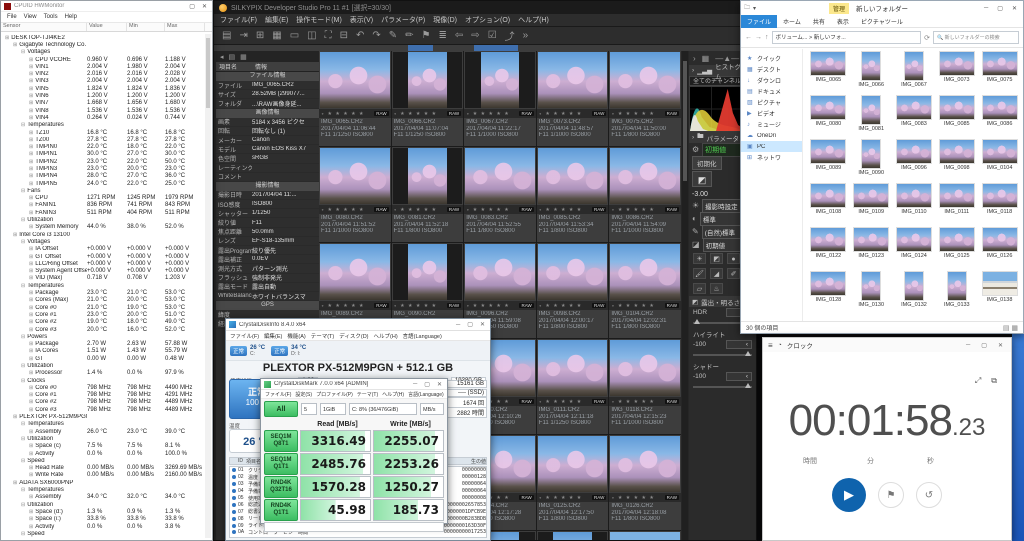 Image resolution: width=1024 pixels, height=541 pixels. What do you see at coordinates (792, 21) in the screenshot?
I see `ribbon-tab-1: ホーム` at bounding box center [792, 21].